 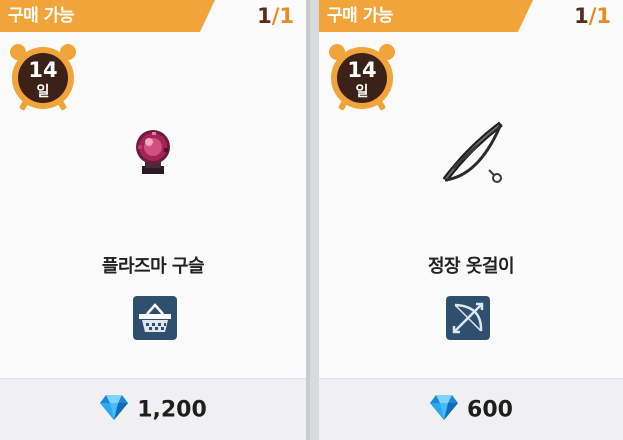 What do you see at coordinates (490, 410) in the screenshot?
I see `price-value: 600` at bounding box center [490, 410].